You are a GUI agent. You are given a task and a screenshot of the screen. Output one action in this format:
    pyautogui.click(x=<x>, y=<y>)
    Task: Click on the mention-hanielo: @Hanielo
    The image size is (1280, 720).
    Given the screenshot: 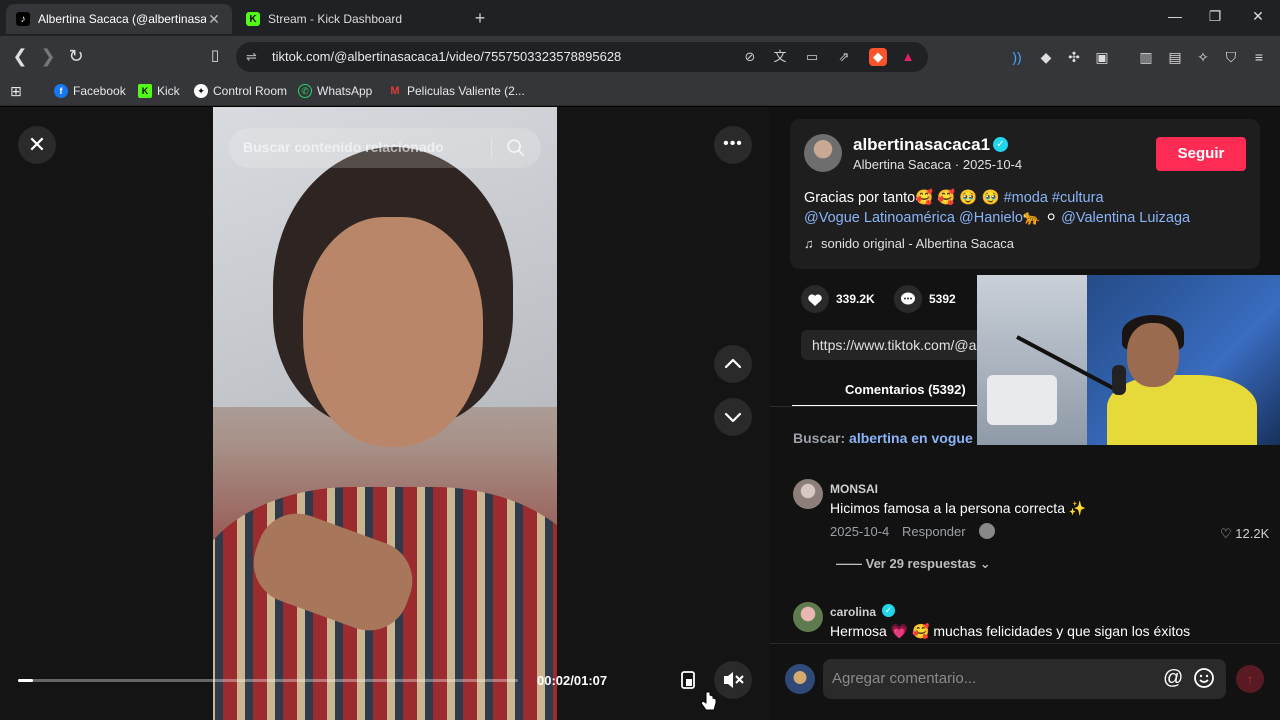 What is the action you would take?
    pyautogui.click(x=991, y=218)
    